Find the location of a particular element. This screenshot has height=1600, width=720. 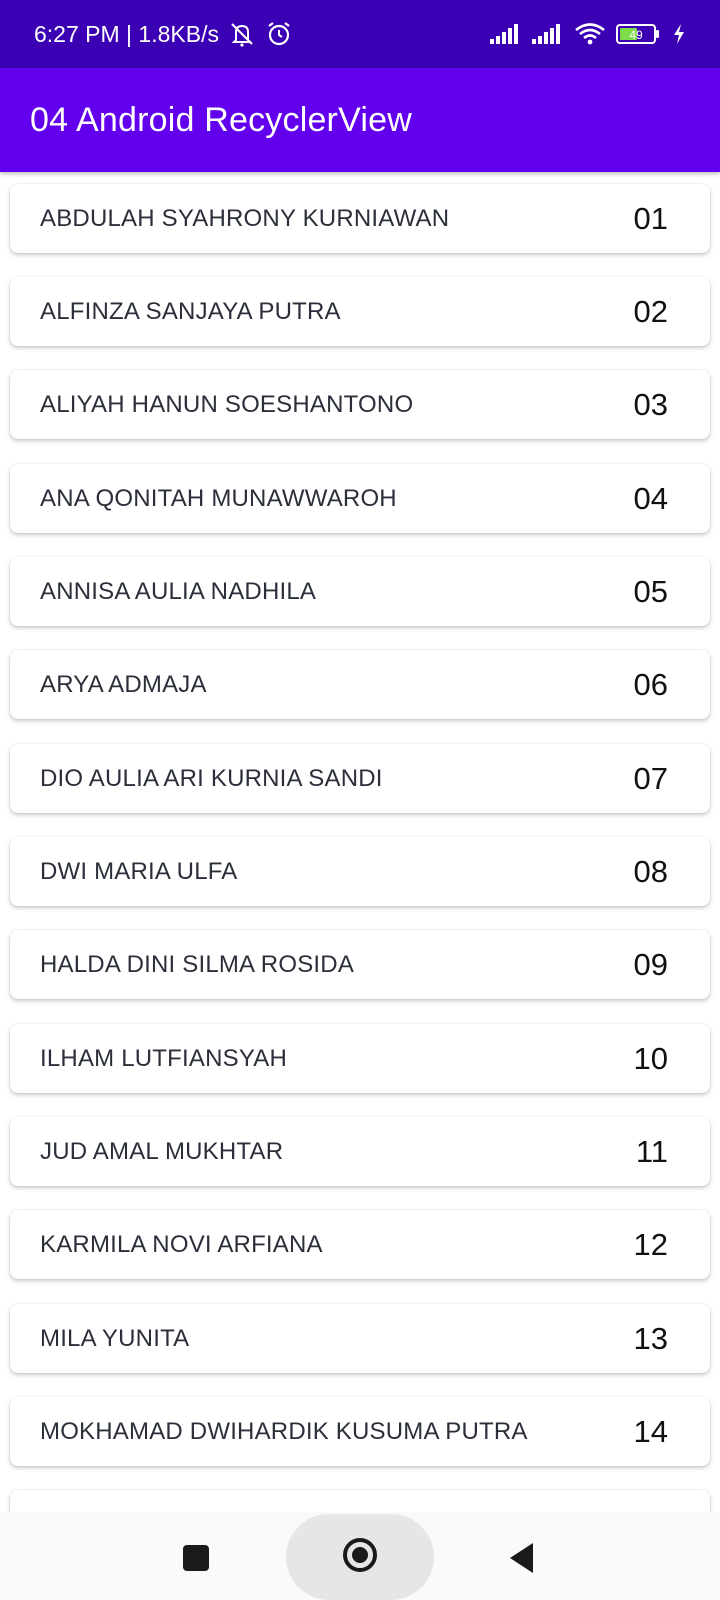

status-time-speed: 6:27 PM | 1.8KB/s is located at coordinates (126, 33).